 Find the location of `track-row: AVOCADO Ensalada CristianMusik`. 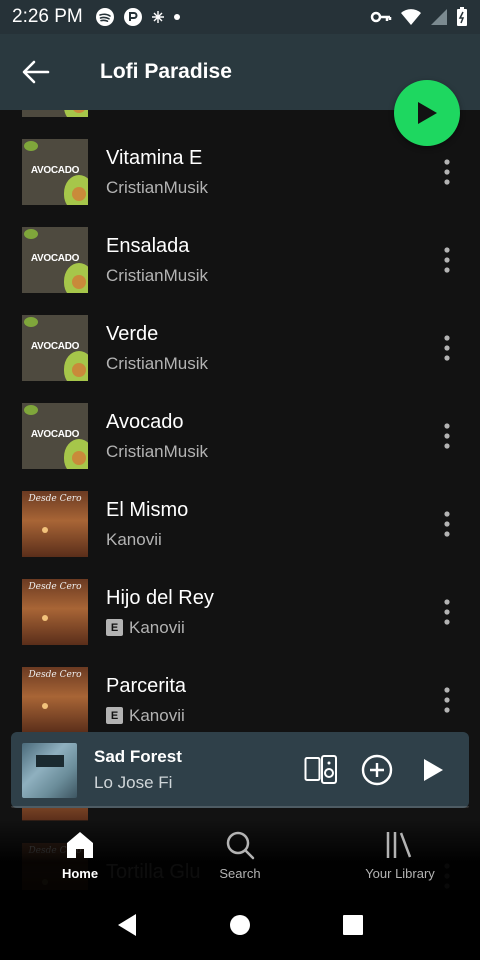

track-row: AVOCADO Ensalada CristianMusik is located at coordinates (240, 260).